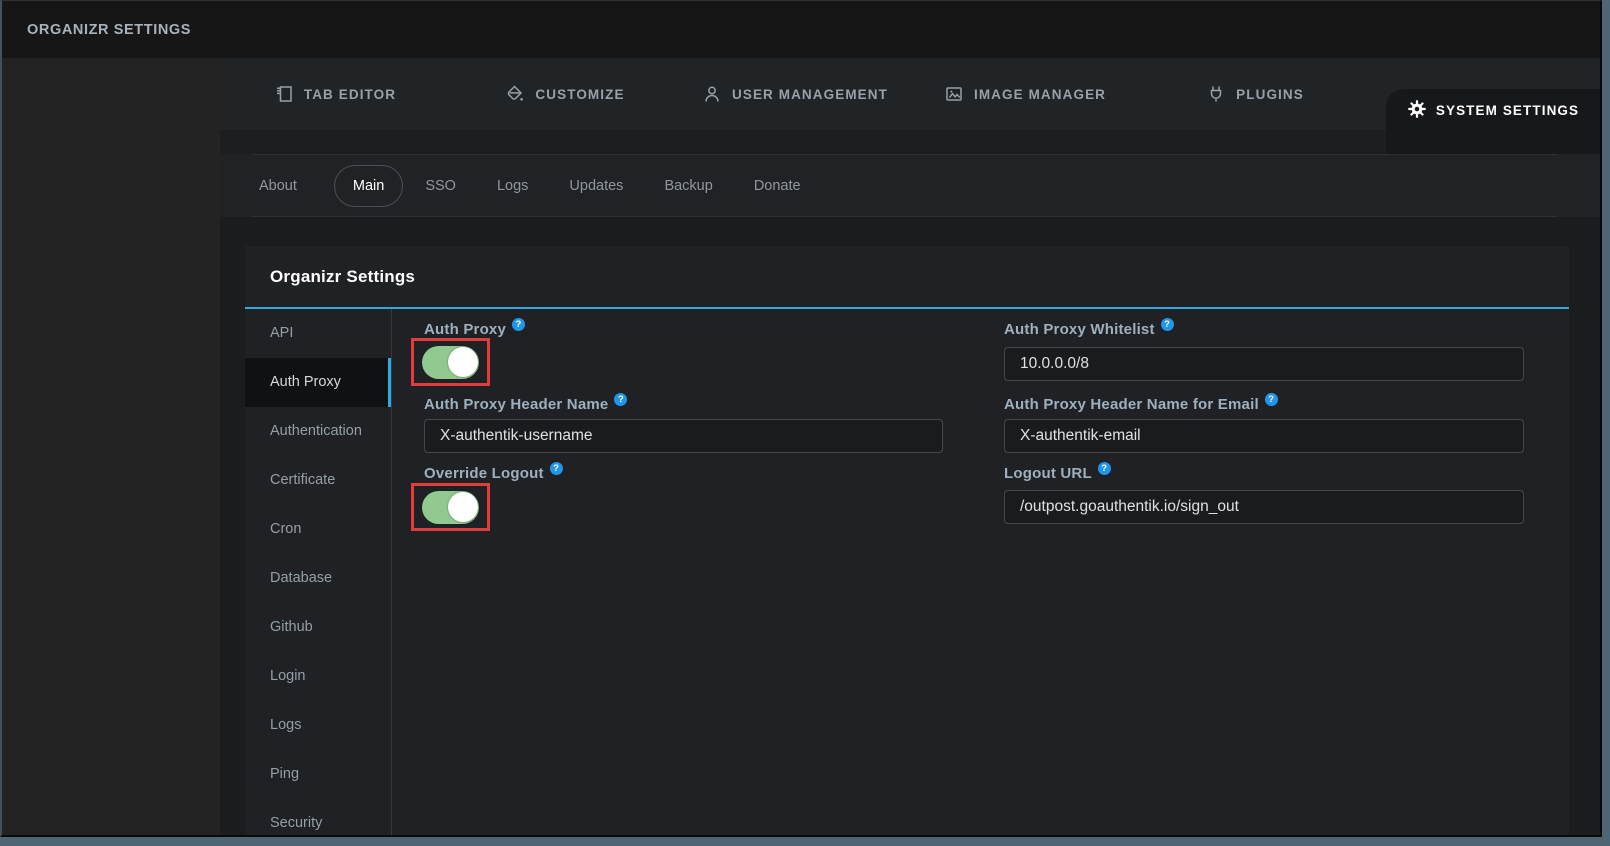 The image size is (1610, 846). Describe the element at coordinates (1493, 121) in the screenshot. I see `tab-system-settings-active: SYSTEM SETTINGS` at that location.